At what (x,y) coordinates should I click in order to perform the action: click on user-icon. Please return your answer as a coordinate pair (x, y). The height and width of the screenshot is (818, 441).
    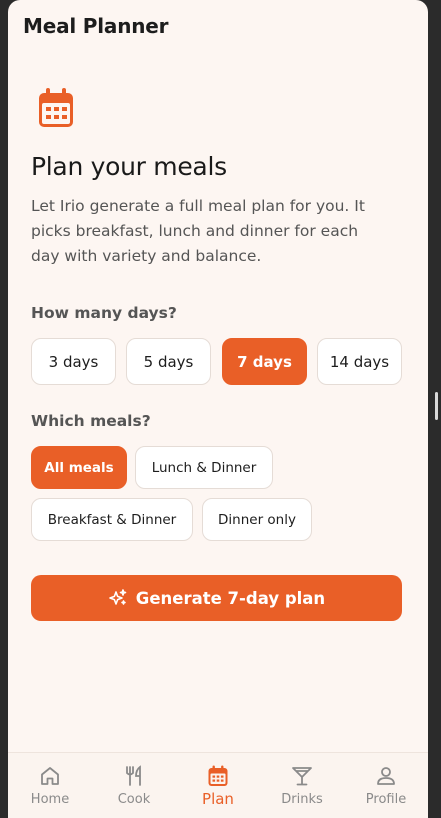
    Looking at the image, I should click on (386, 776).